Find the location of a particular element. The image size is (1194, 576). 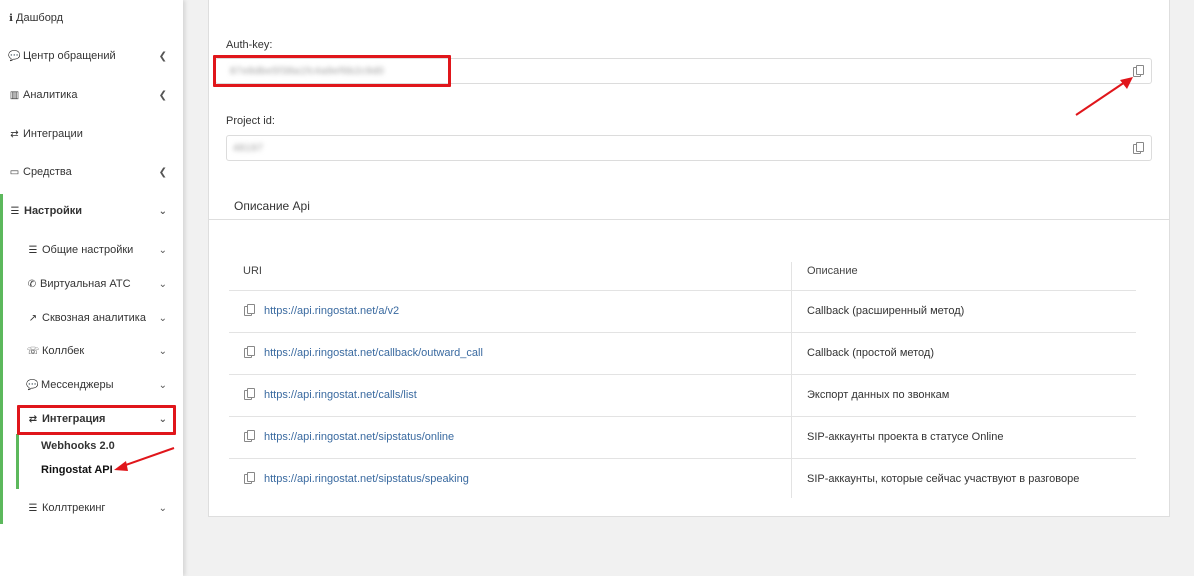

auth-key-label: Auth-key: is located at coordinates (249, 45).